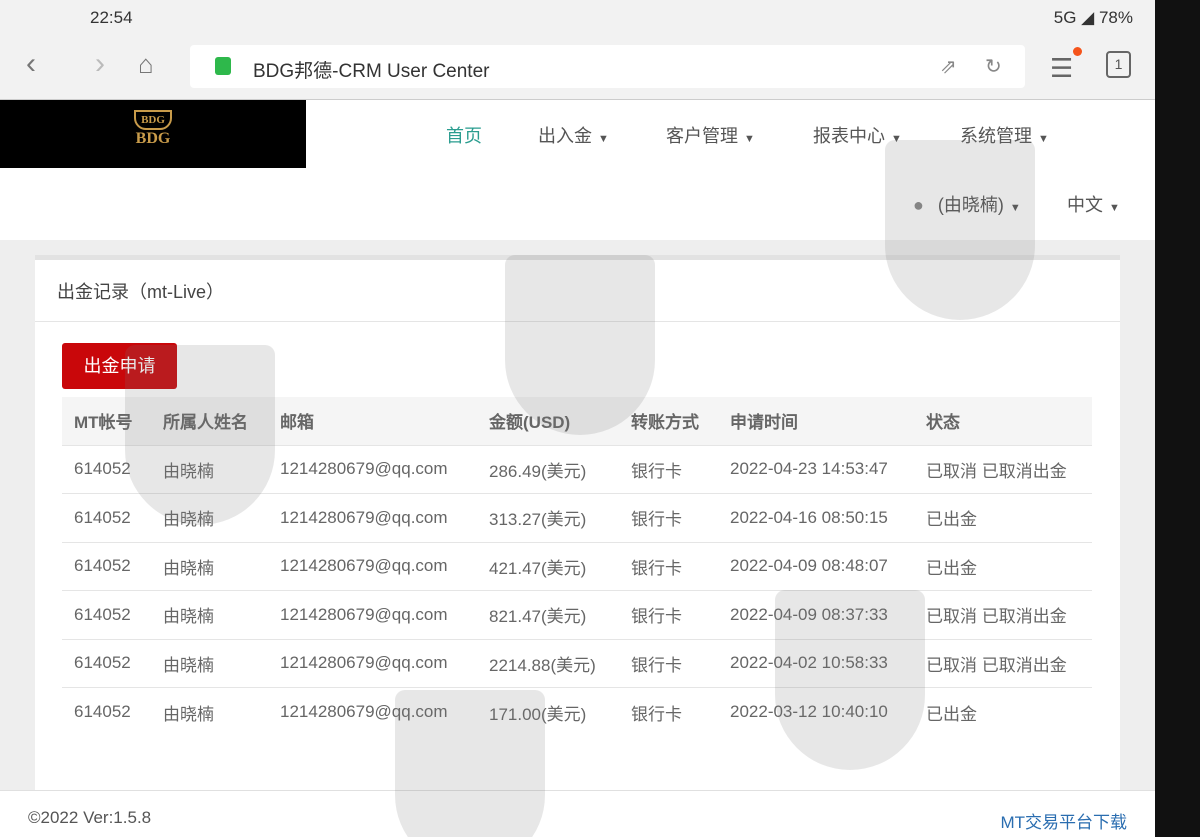 This screenshot has width=1200, height=837. What do you see at coordinates (668, 421) in the screenshot?
I see `column-header: 转账方式` at bounding box center [668, 421].